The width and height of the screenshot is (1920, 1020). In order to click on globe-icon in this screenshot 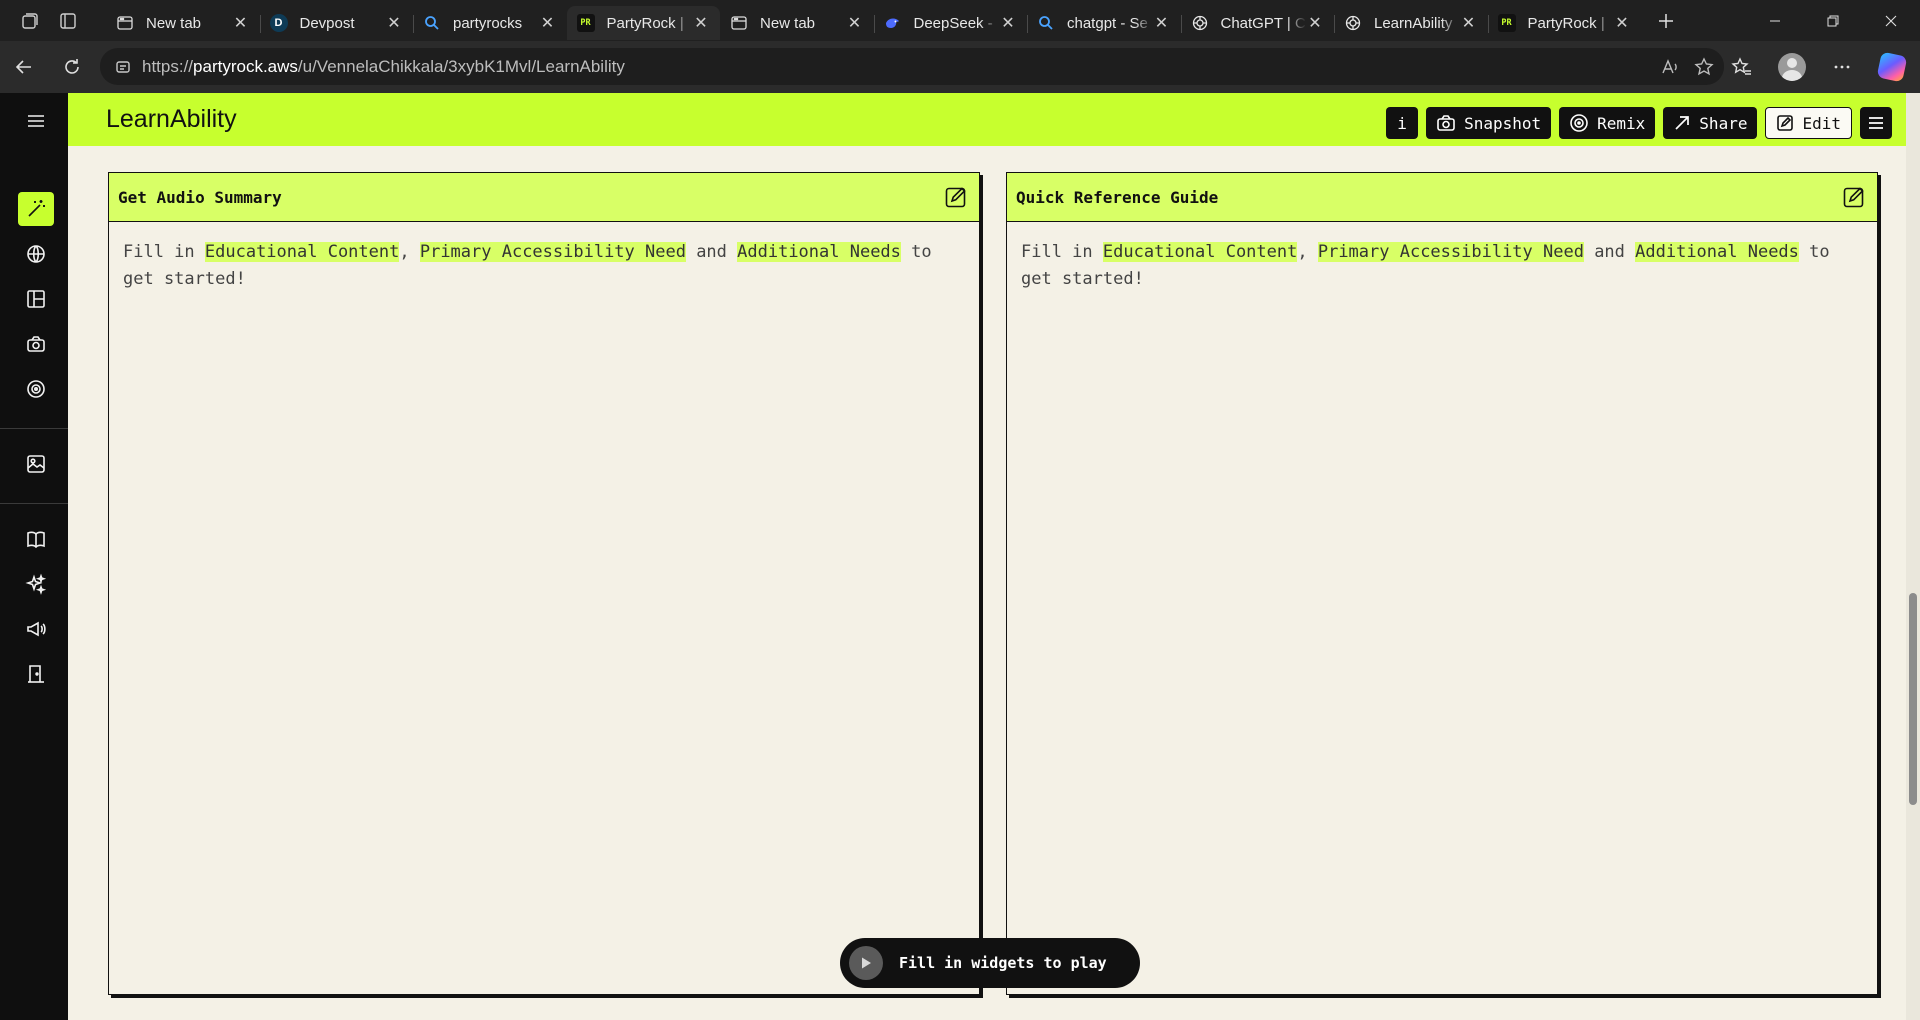, I will do `click(36, 254)`.